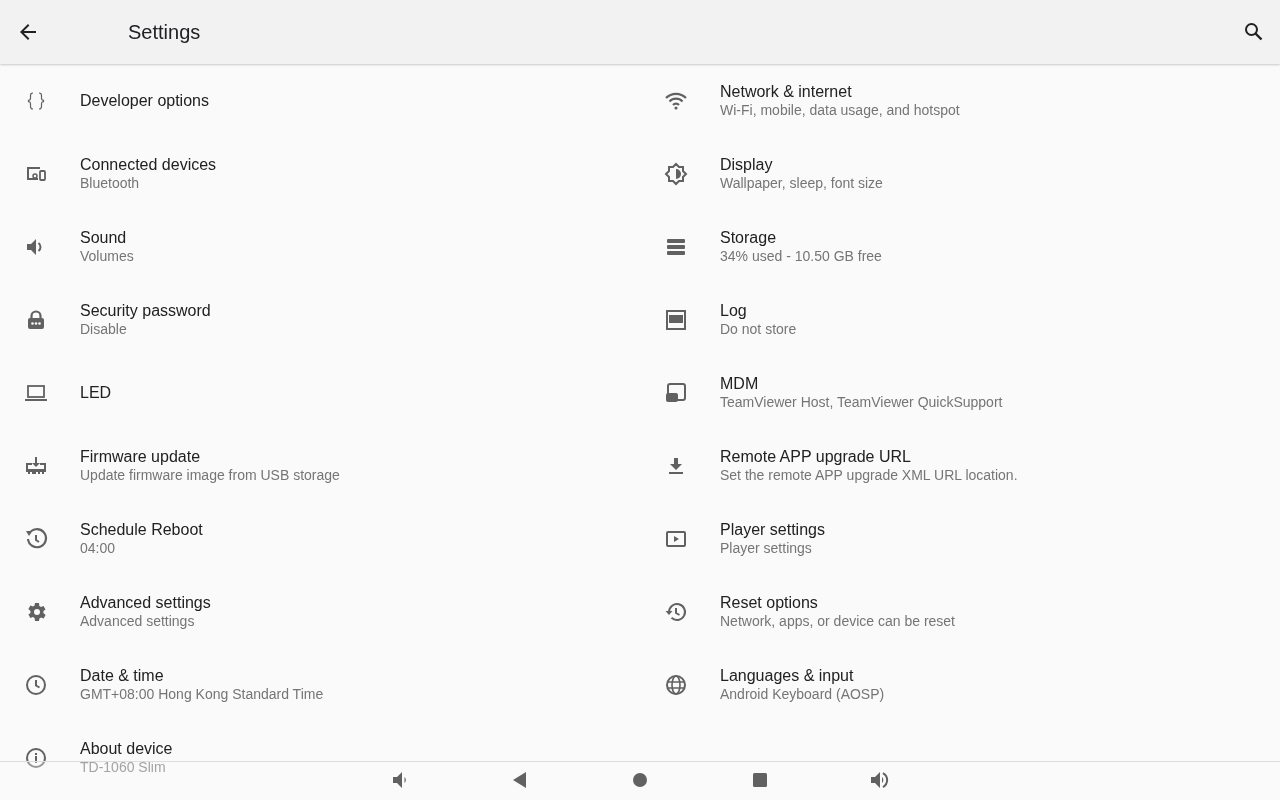  Describe the element at coordinates (802, 694) in the screenshot. I see `item-summary: Android Keyboard (AOSP)` at that location.